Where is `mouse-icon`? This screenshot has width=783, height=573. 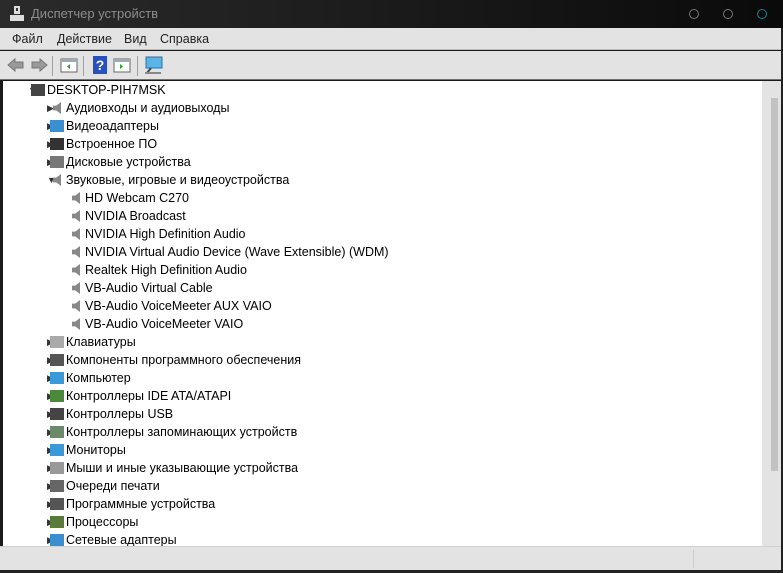 mouse-icon is located at coordinates (57, 468).